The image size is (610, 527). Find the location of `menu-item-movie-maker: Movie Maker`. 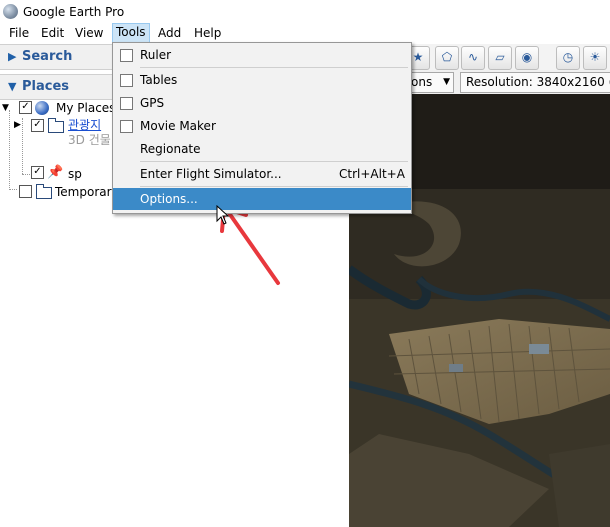

menu-item-movie-maker: Movie Maker is located at coordinates (262, 126).